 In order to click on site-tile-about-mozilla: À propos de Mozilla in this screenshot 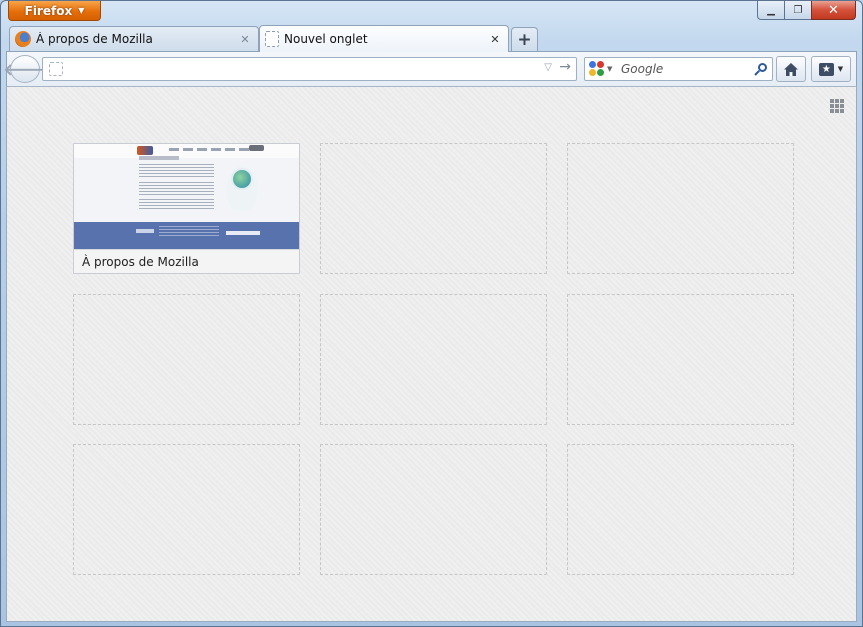, I will do `click(186, 208)`.